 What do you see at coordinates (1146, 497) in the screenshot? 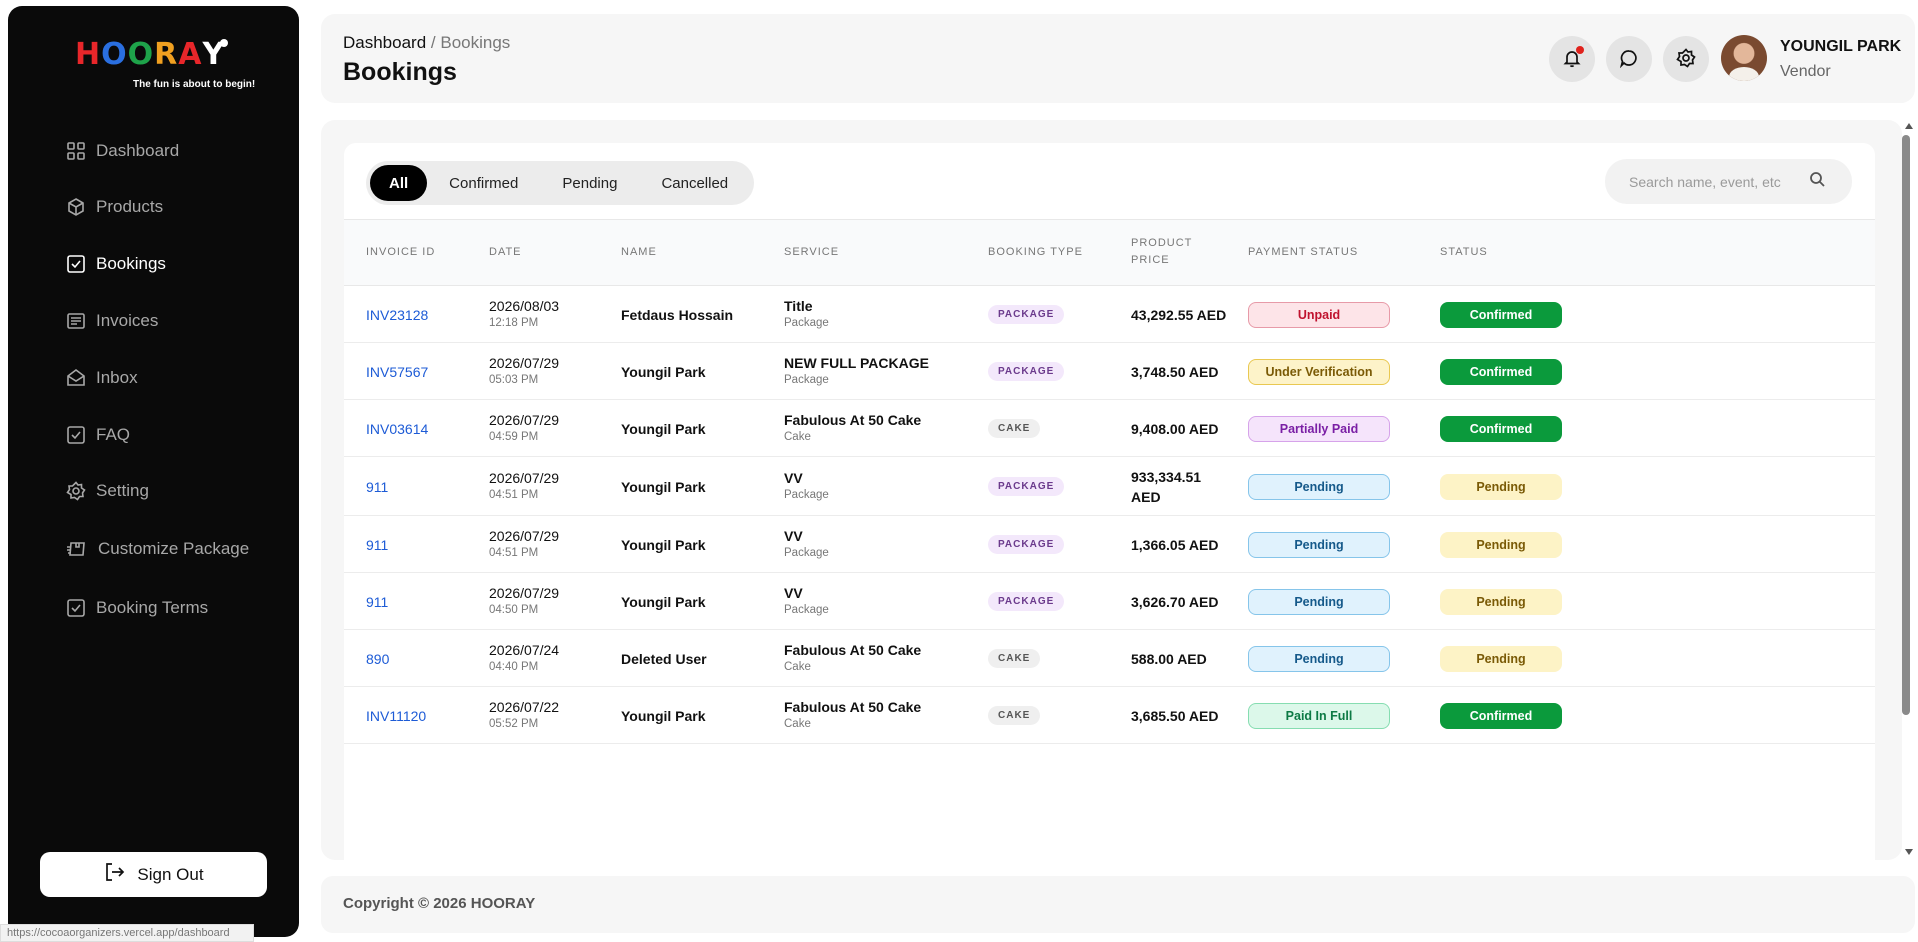
I see `product-price-currency: AED` at bounding box center [1146, 497].